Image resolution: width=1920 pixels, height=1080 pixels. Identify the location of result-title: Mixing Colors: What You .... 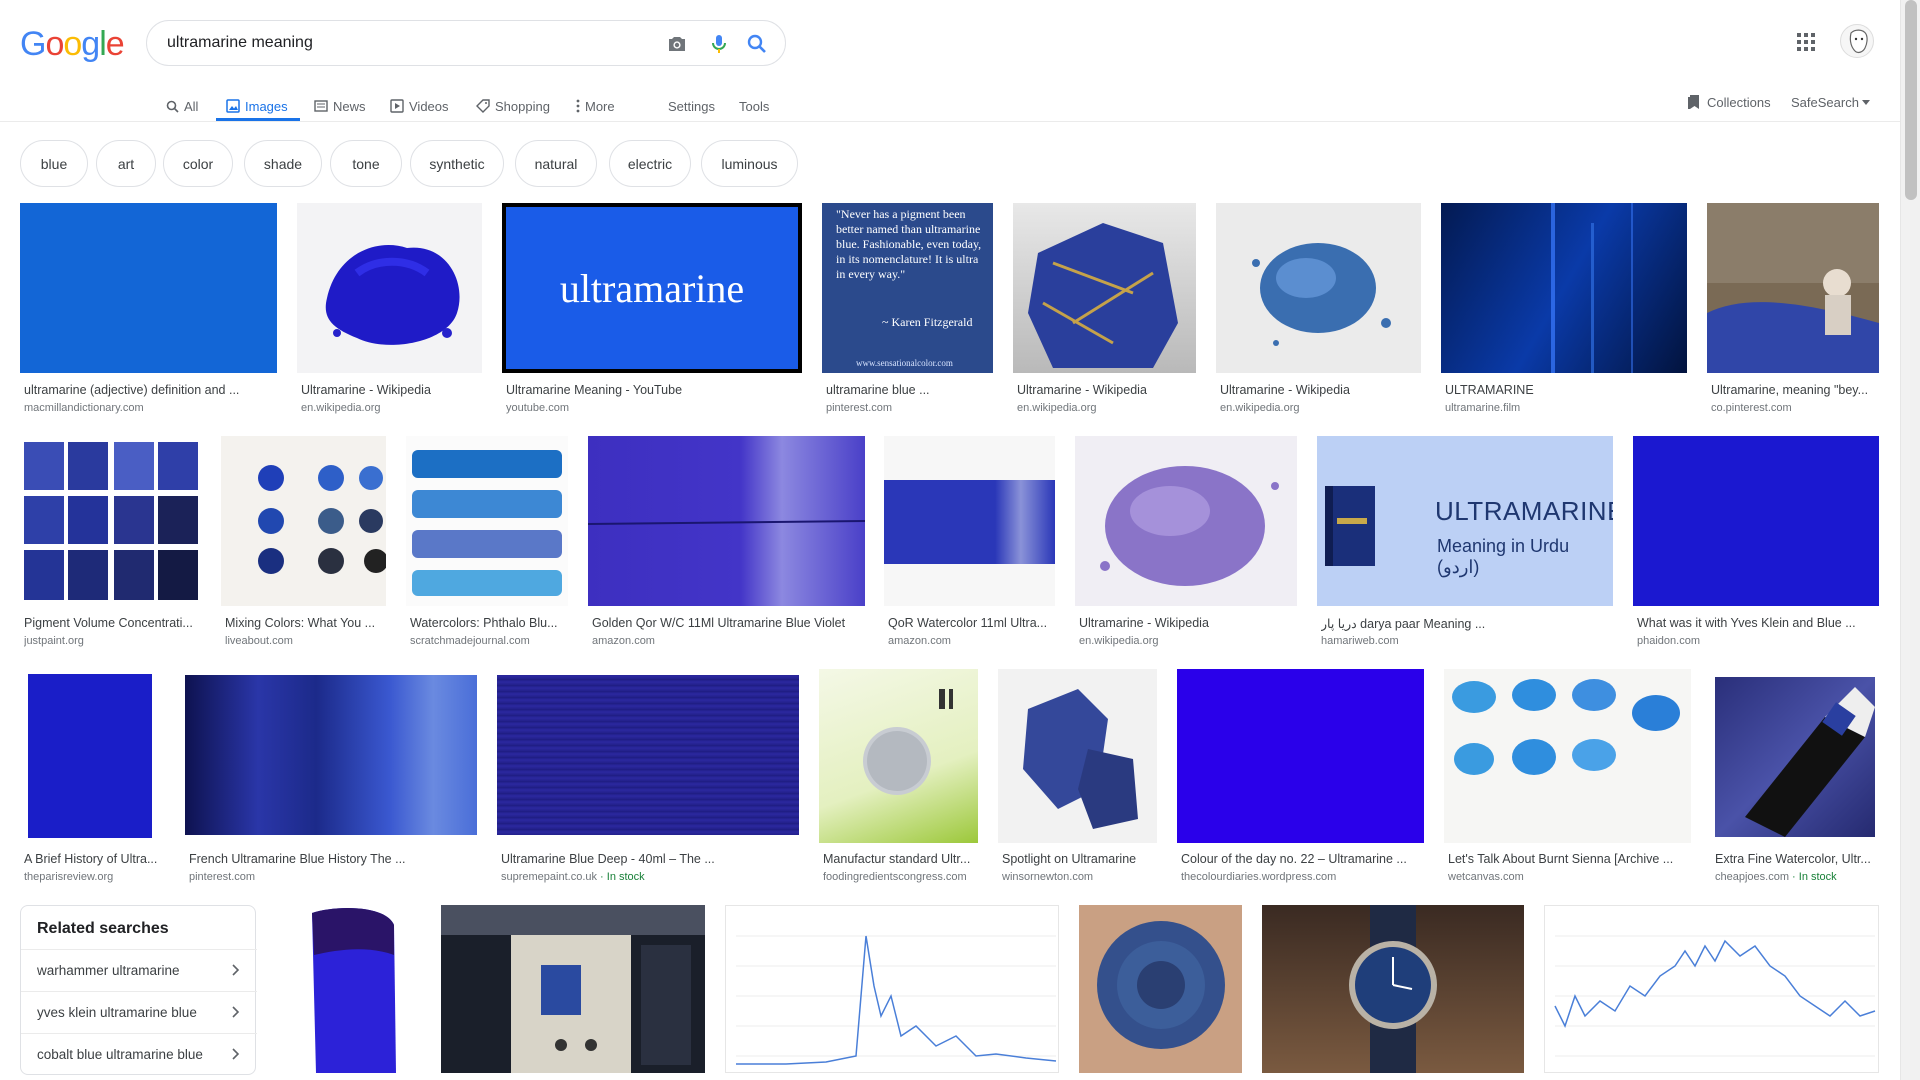
(306, 623).